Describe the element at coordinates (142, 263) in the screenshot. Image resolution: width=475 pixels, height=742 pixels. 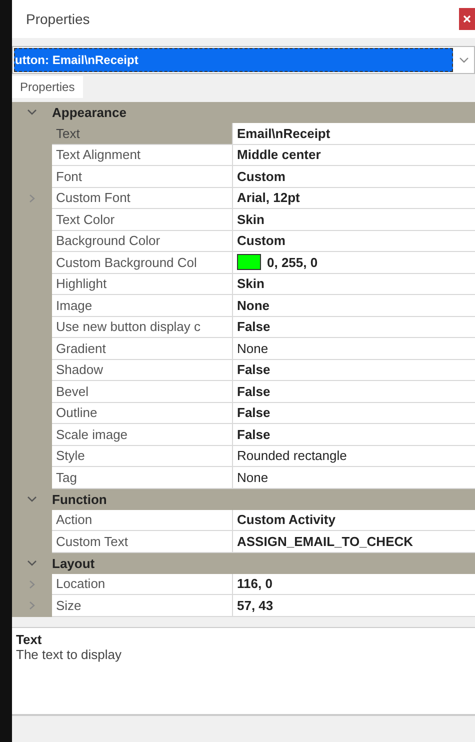
I see `property-name: Custom Background Col` at that location.